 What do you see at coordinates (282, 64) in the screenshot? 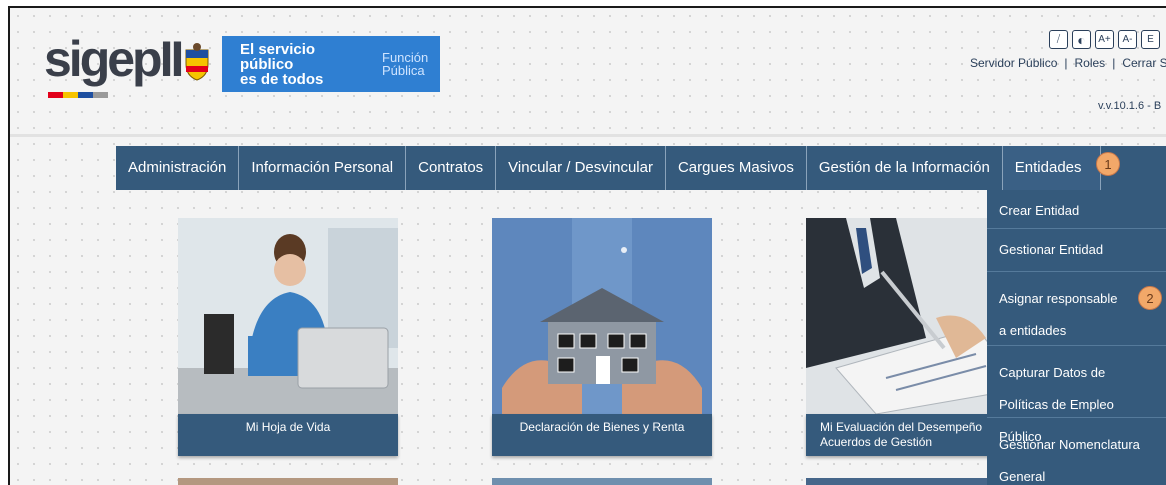
I see `gov-slogan: El servicio público es de todos` at bounding box center [282, 64].